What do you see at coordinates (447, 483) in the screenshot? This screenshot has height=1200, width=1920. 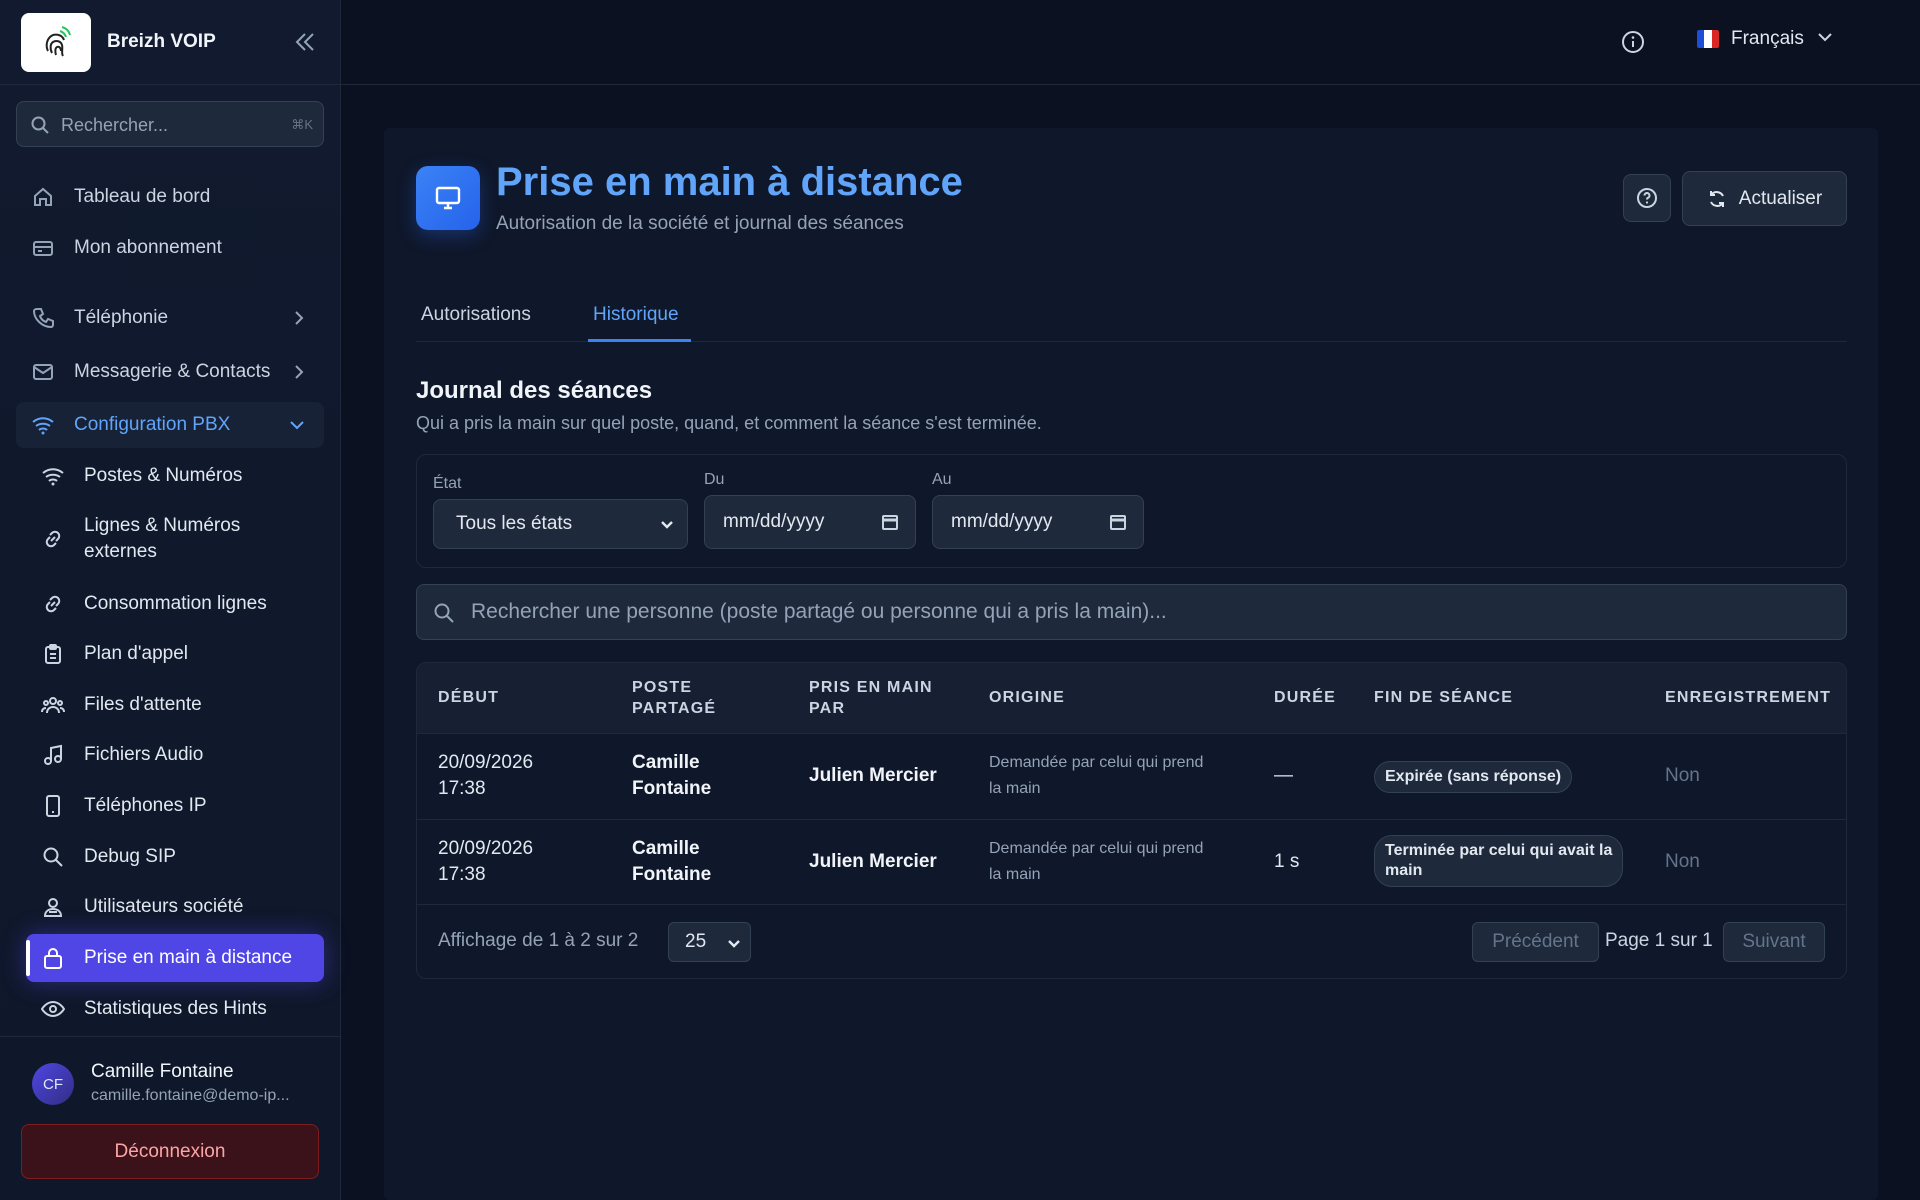 I see `state-filter-label: État` at bounding box center [447, 483].